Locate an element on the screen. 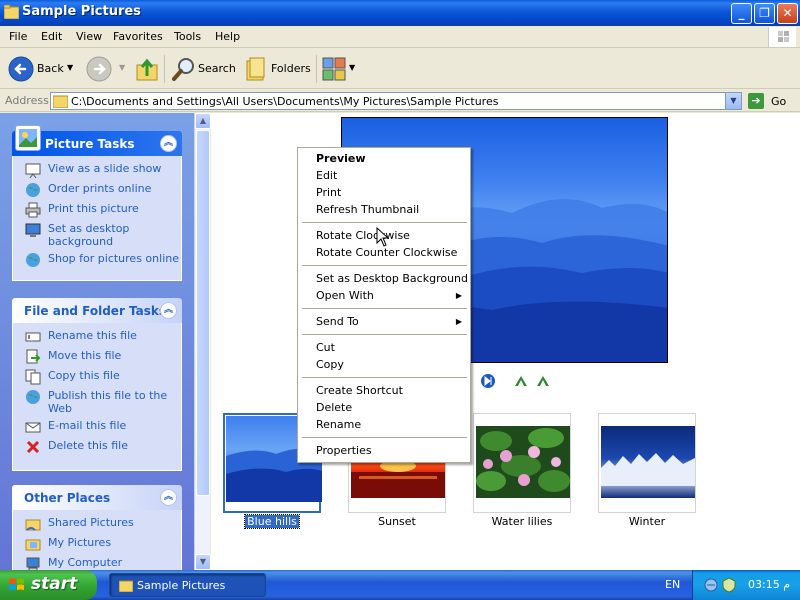  task-view-slideshow: View as a slide show is located at coordinates (101, 172).